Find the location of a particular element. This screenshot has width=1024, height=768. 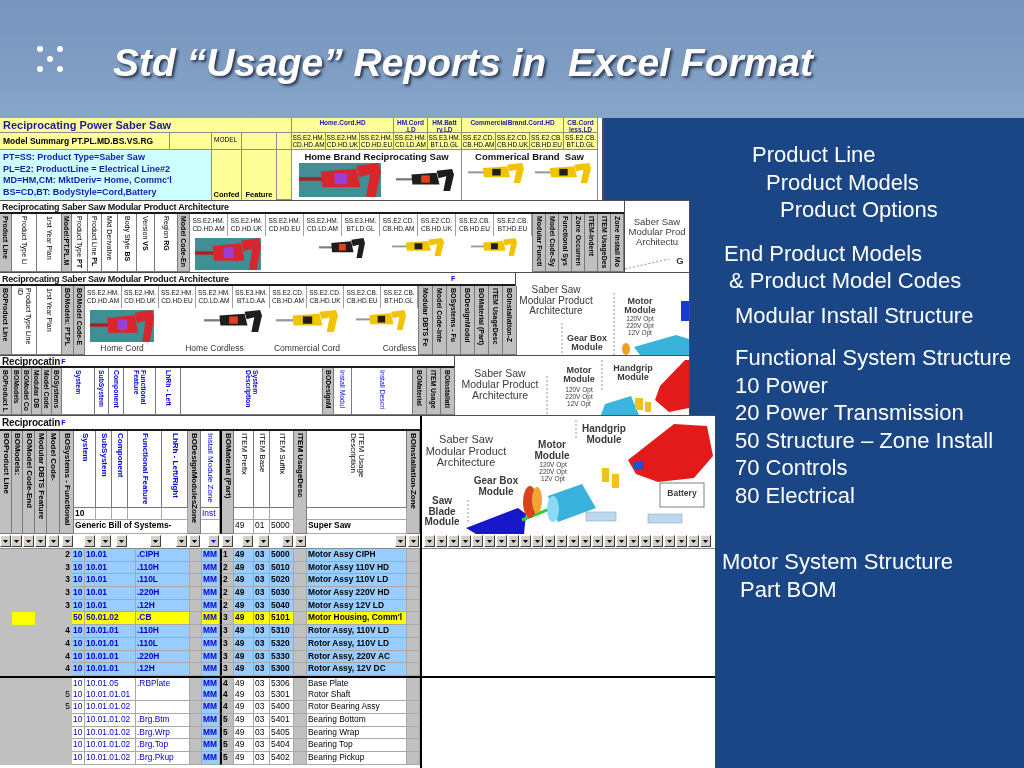

column-header: ITEM UsageDesc is located at coordinates (300, 482).